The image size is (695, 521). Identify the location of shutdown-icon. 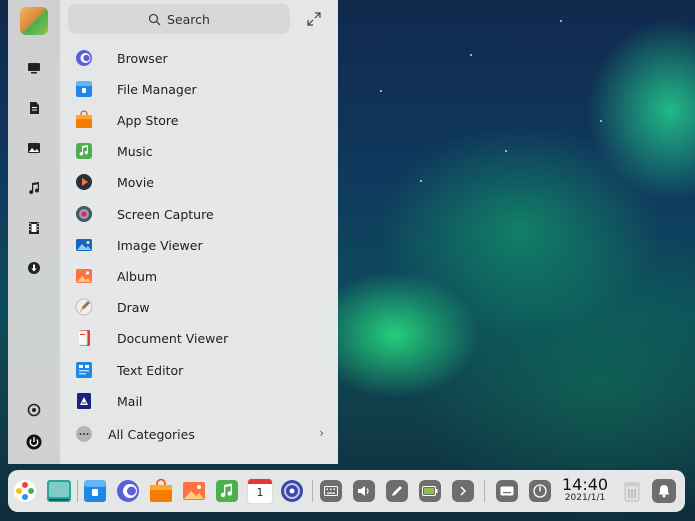
(540, 491).